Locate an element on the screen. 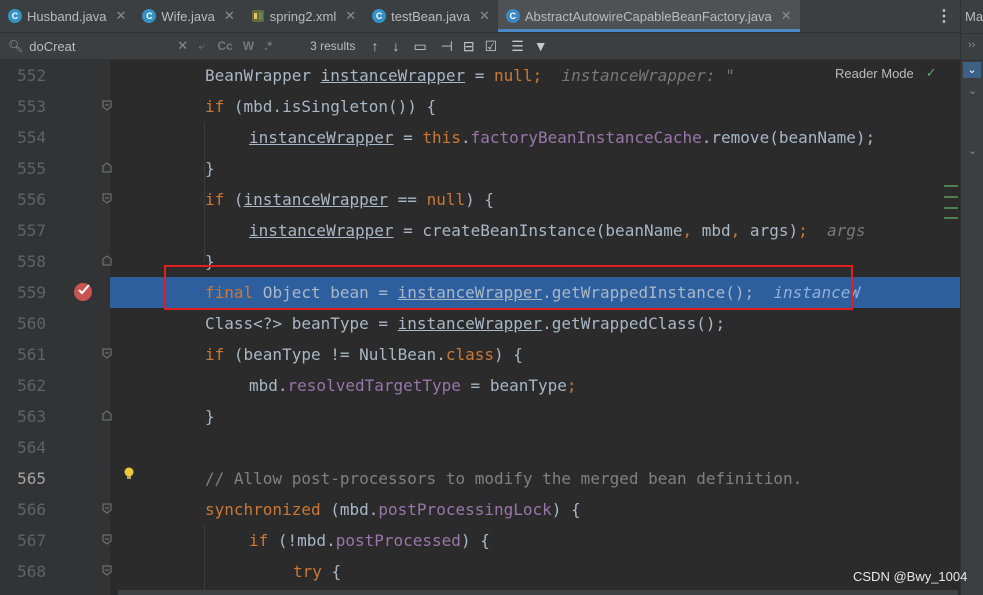  code-line: mbd.resolvedTargetType = beanType; is located at coordinates (413, 385).